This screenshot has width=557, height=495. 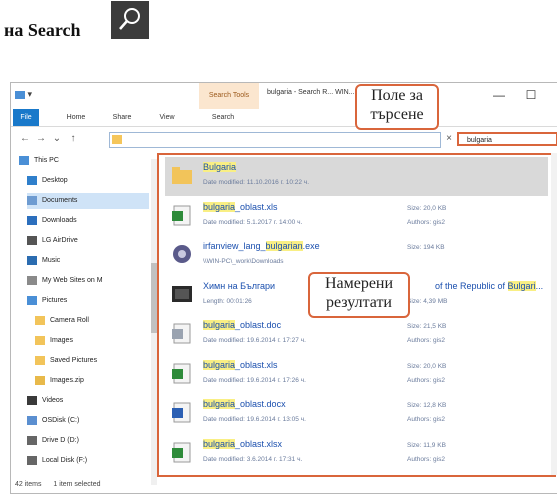 What do you see at coordinates (77, 484) in the screenshot?
I see `selection-count: 1 item selected` at bounding box center [77, 484].